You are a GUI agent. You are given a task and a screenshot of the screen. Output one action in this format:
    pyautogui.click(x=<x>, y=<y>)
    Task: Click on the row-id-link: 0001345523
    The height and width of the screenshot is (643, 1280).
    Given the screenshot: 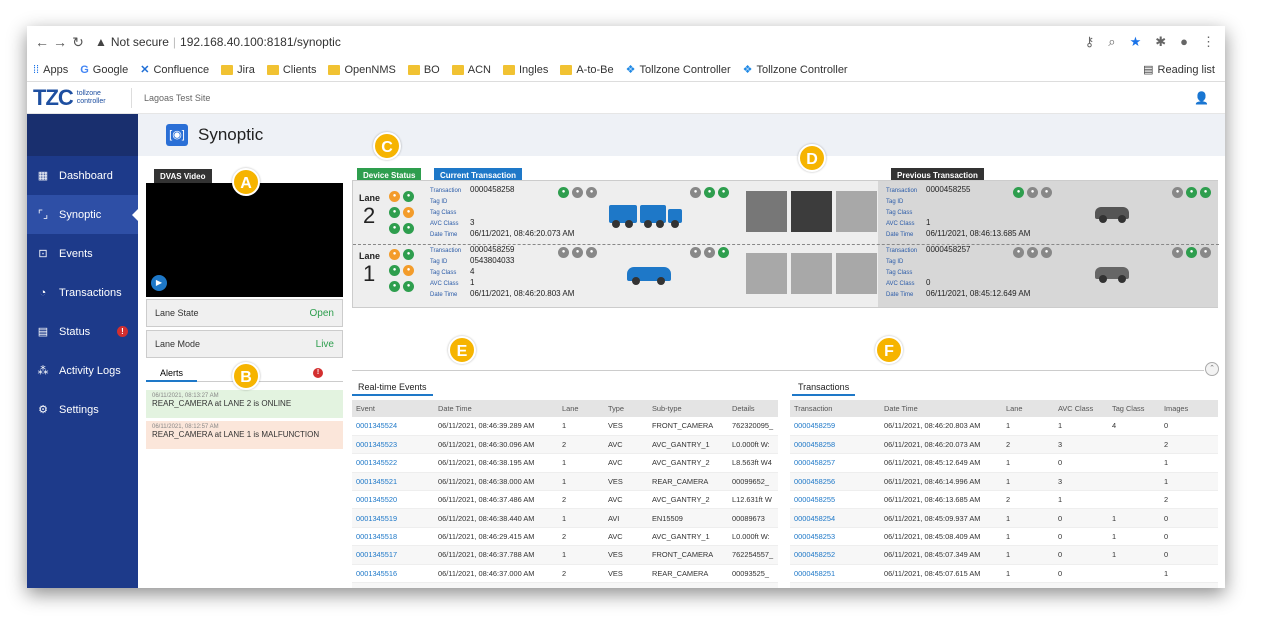 What is the action you would take?
    pyautogui.click(x=393, y=445)
    